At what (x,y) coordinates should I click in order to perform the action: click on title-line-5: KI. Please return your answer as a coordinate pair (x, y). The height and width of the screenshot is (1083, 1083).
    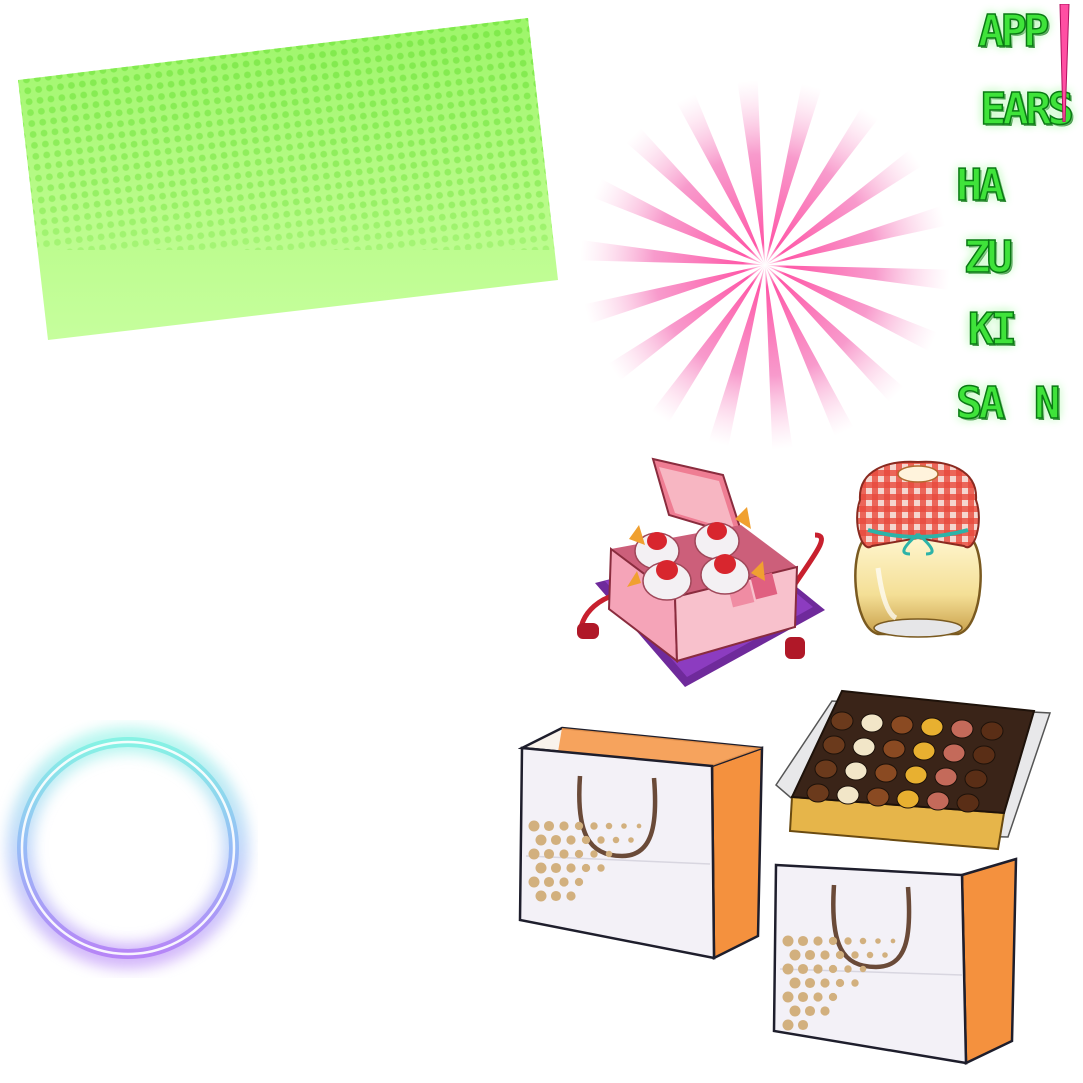
    Looking at the image, I should click on (992, 329).